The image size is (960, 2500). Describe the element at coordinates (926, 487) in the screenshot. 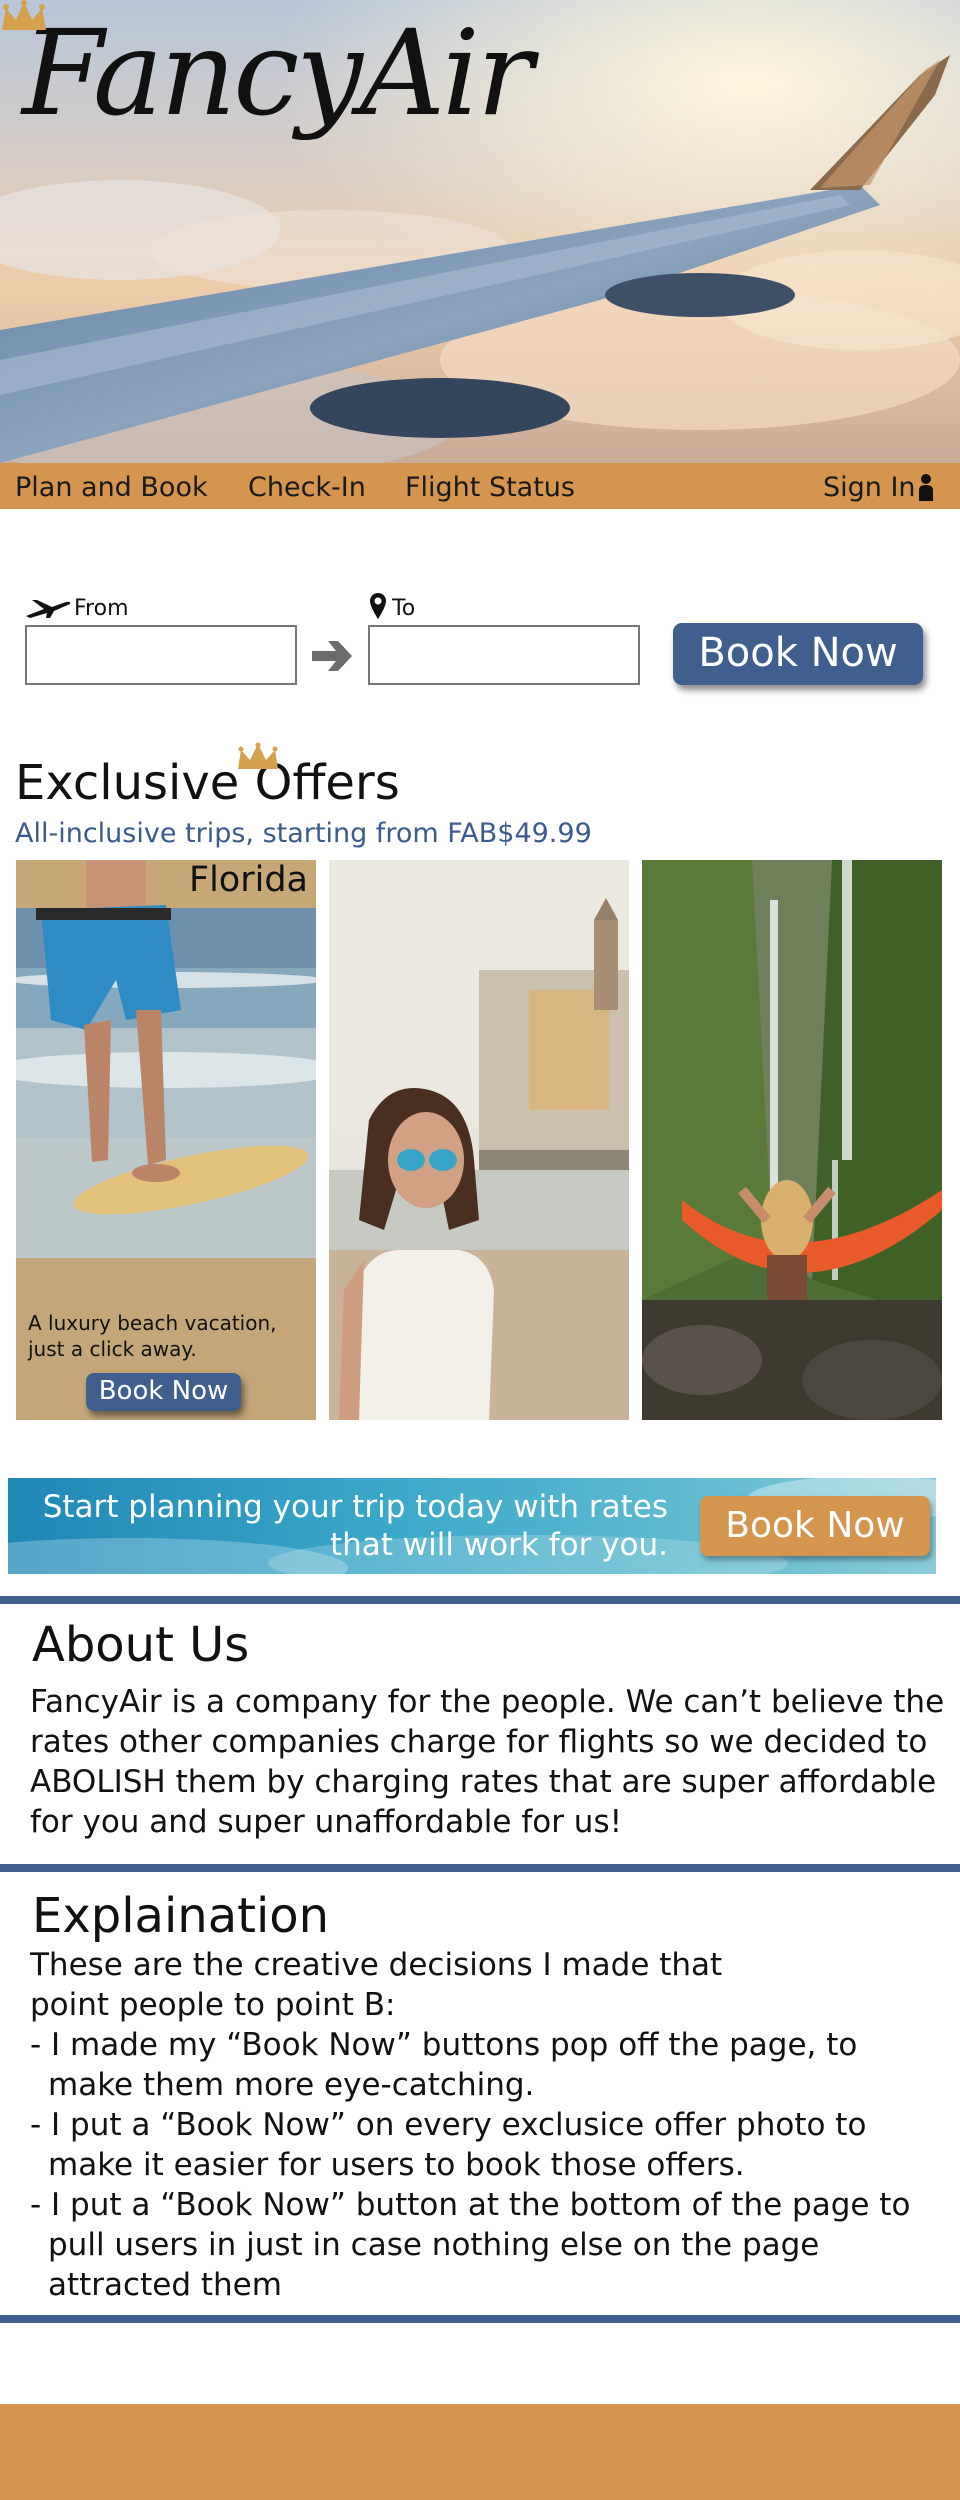

I see `user-icon` at that location.